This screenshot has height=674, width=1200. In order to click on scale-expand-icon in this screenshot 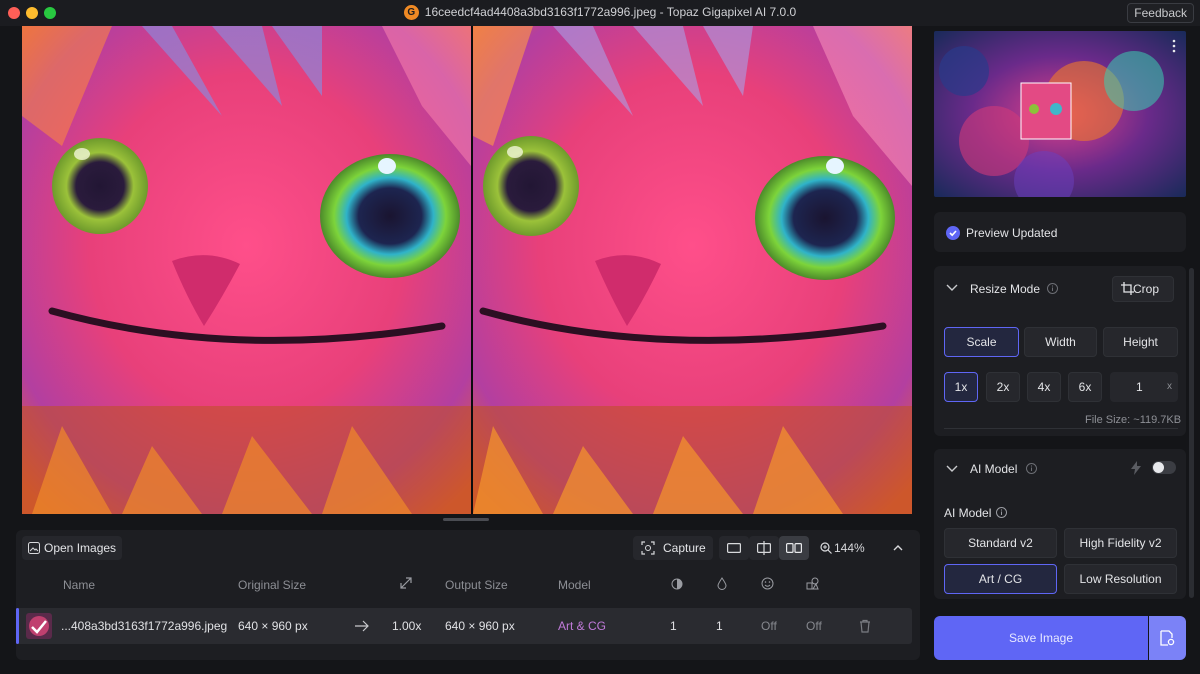, I will do `click(406, 583)`.